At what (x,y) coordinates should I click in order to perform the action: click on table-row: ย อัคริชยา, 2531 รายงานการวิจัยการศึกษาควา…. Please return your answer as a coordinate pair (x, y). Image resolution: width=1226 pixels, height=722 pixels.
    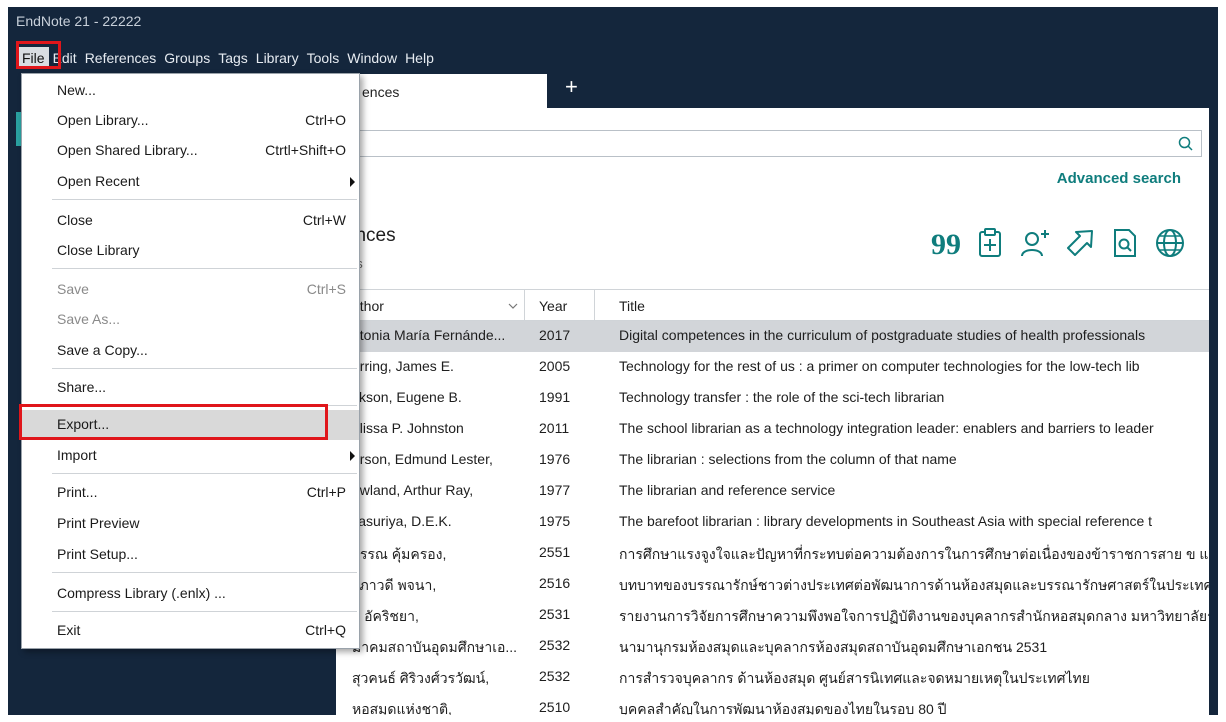
    Looking at the image, I should click on (772, 615).